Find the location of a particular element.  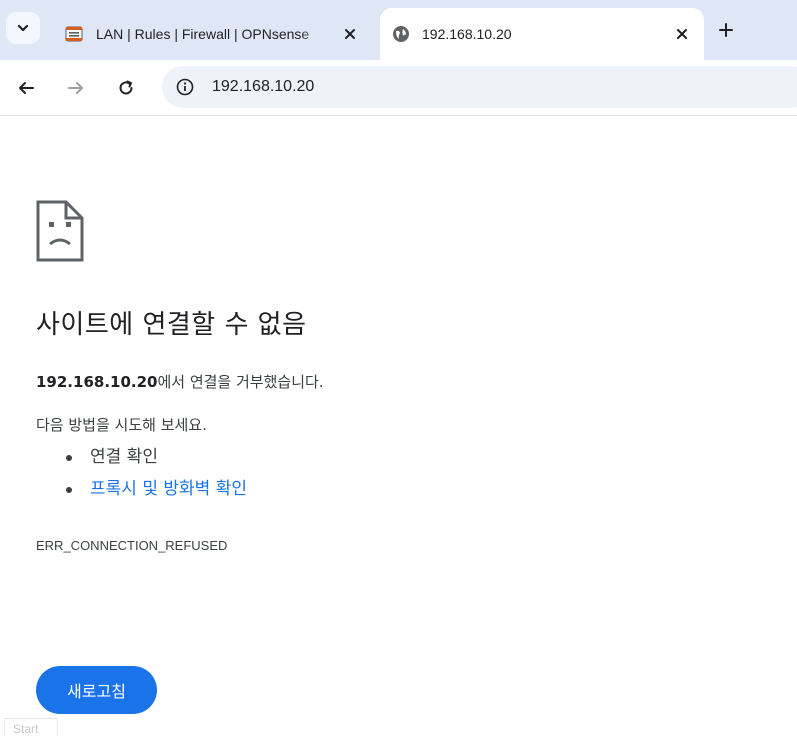

suggestion-list: 연결 확인 프록시 및 방화벽 확인 is located at coordinates (154, 478).